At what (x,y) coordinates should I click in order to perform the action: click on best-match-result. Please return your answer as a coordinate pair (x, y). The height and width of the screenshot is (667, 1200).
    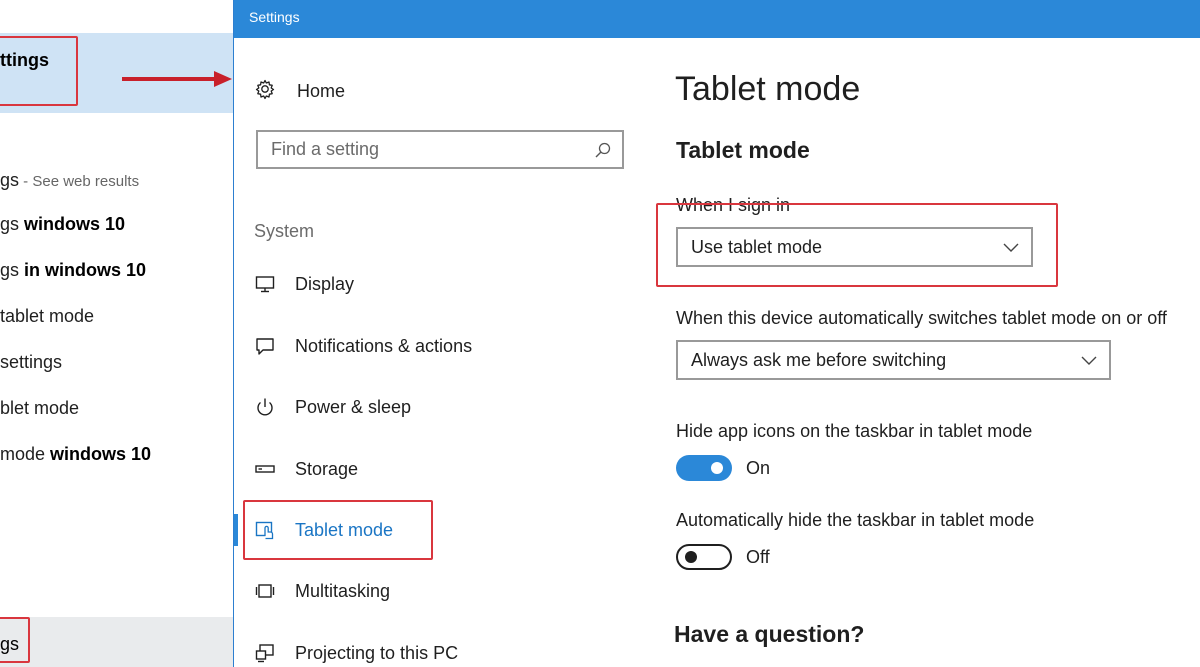
    Looking at the image, I should click on (116, 73).